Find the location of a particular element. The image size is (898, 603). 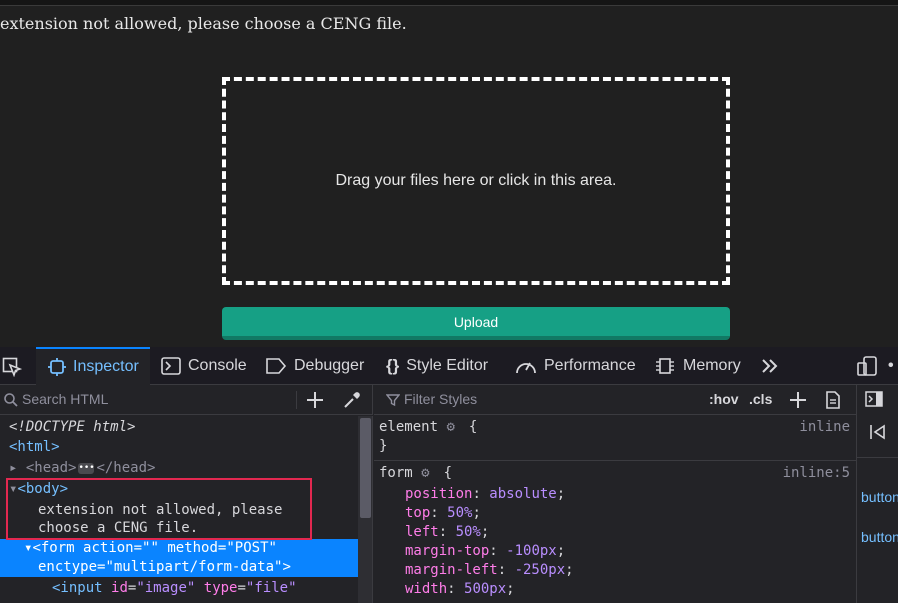

tab-console: Console is located at coordinates (204, 366).